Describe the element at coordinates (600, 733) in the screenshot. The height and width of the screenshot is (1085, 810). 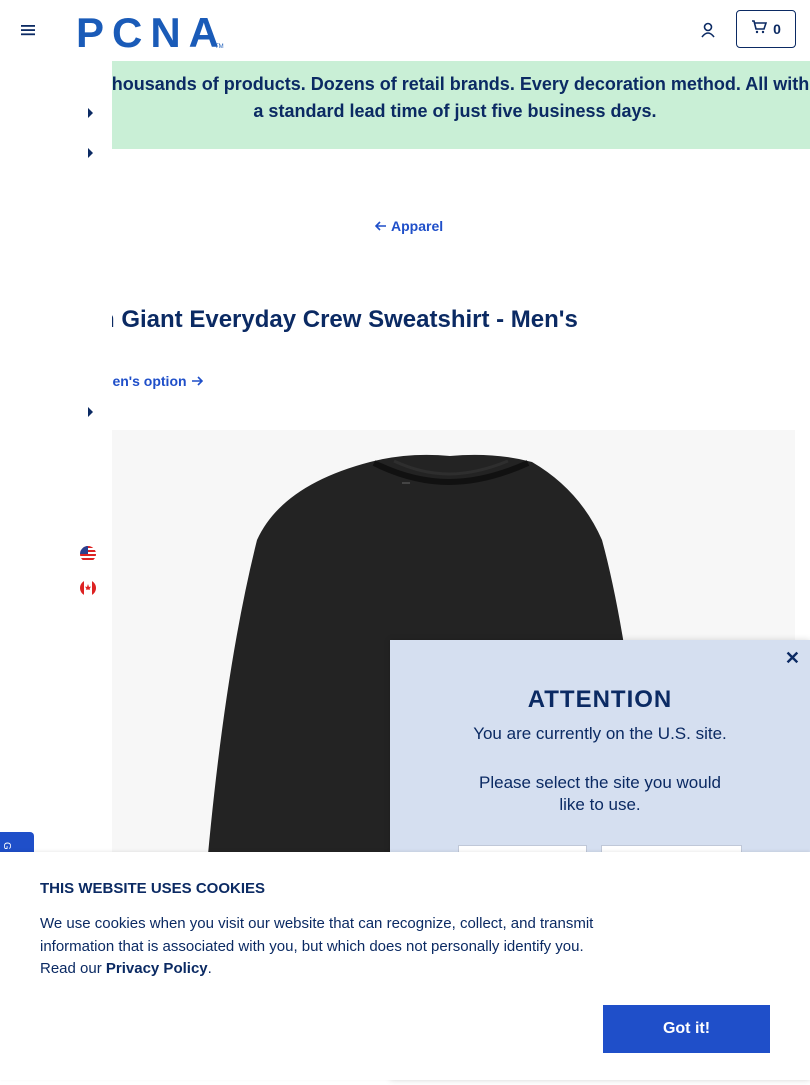
I see `modal-message: You are currently on the U.S. site.` at that location.